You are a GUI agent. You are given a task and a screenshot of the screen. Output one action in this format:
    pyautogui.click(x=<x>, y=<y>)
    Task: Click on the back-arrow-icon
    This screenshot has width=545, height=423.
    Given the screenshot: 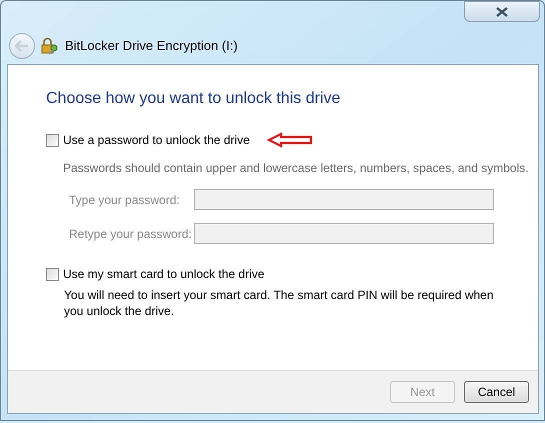 What is the action you would take?
    pyautogui.click(x=22, y=46)
    